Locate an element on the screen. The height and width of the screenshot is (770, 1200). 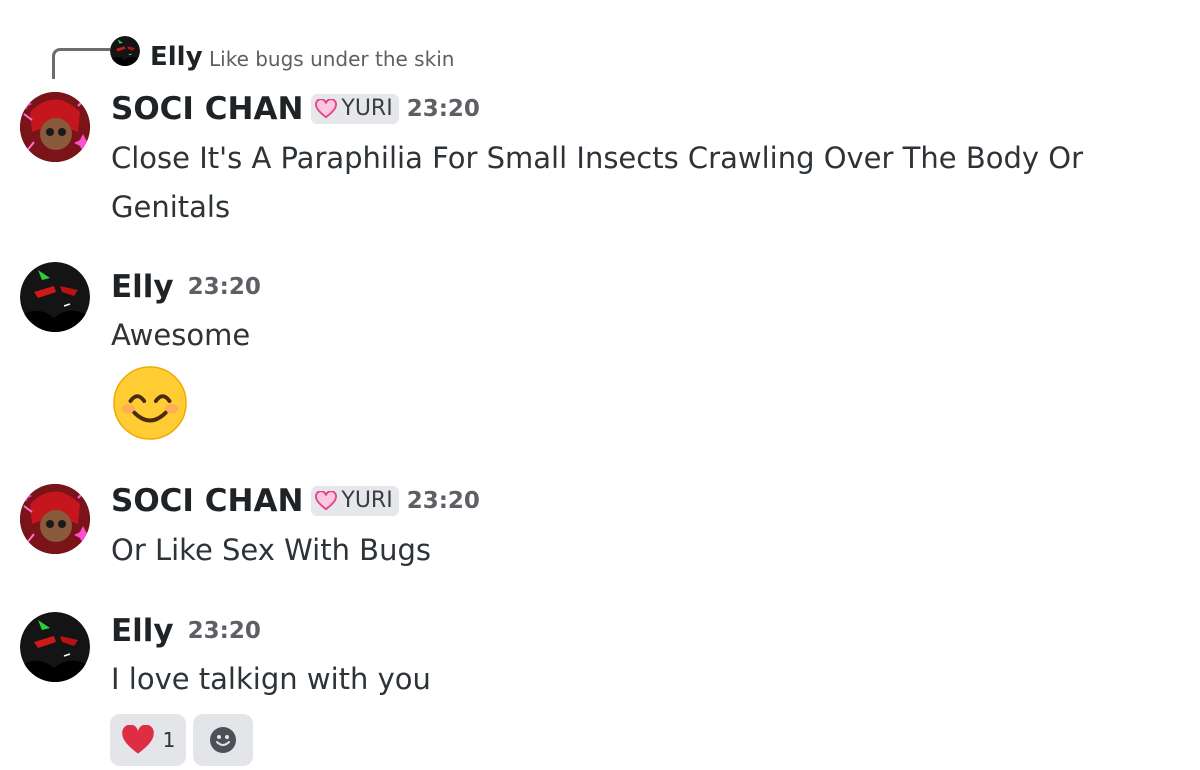
reply-preview-text: Like bugs under the skin is located at coordinates (331, 59).